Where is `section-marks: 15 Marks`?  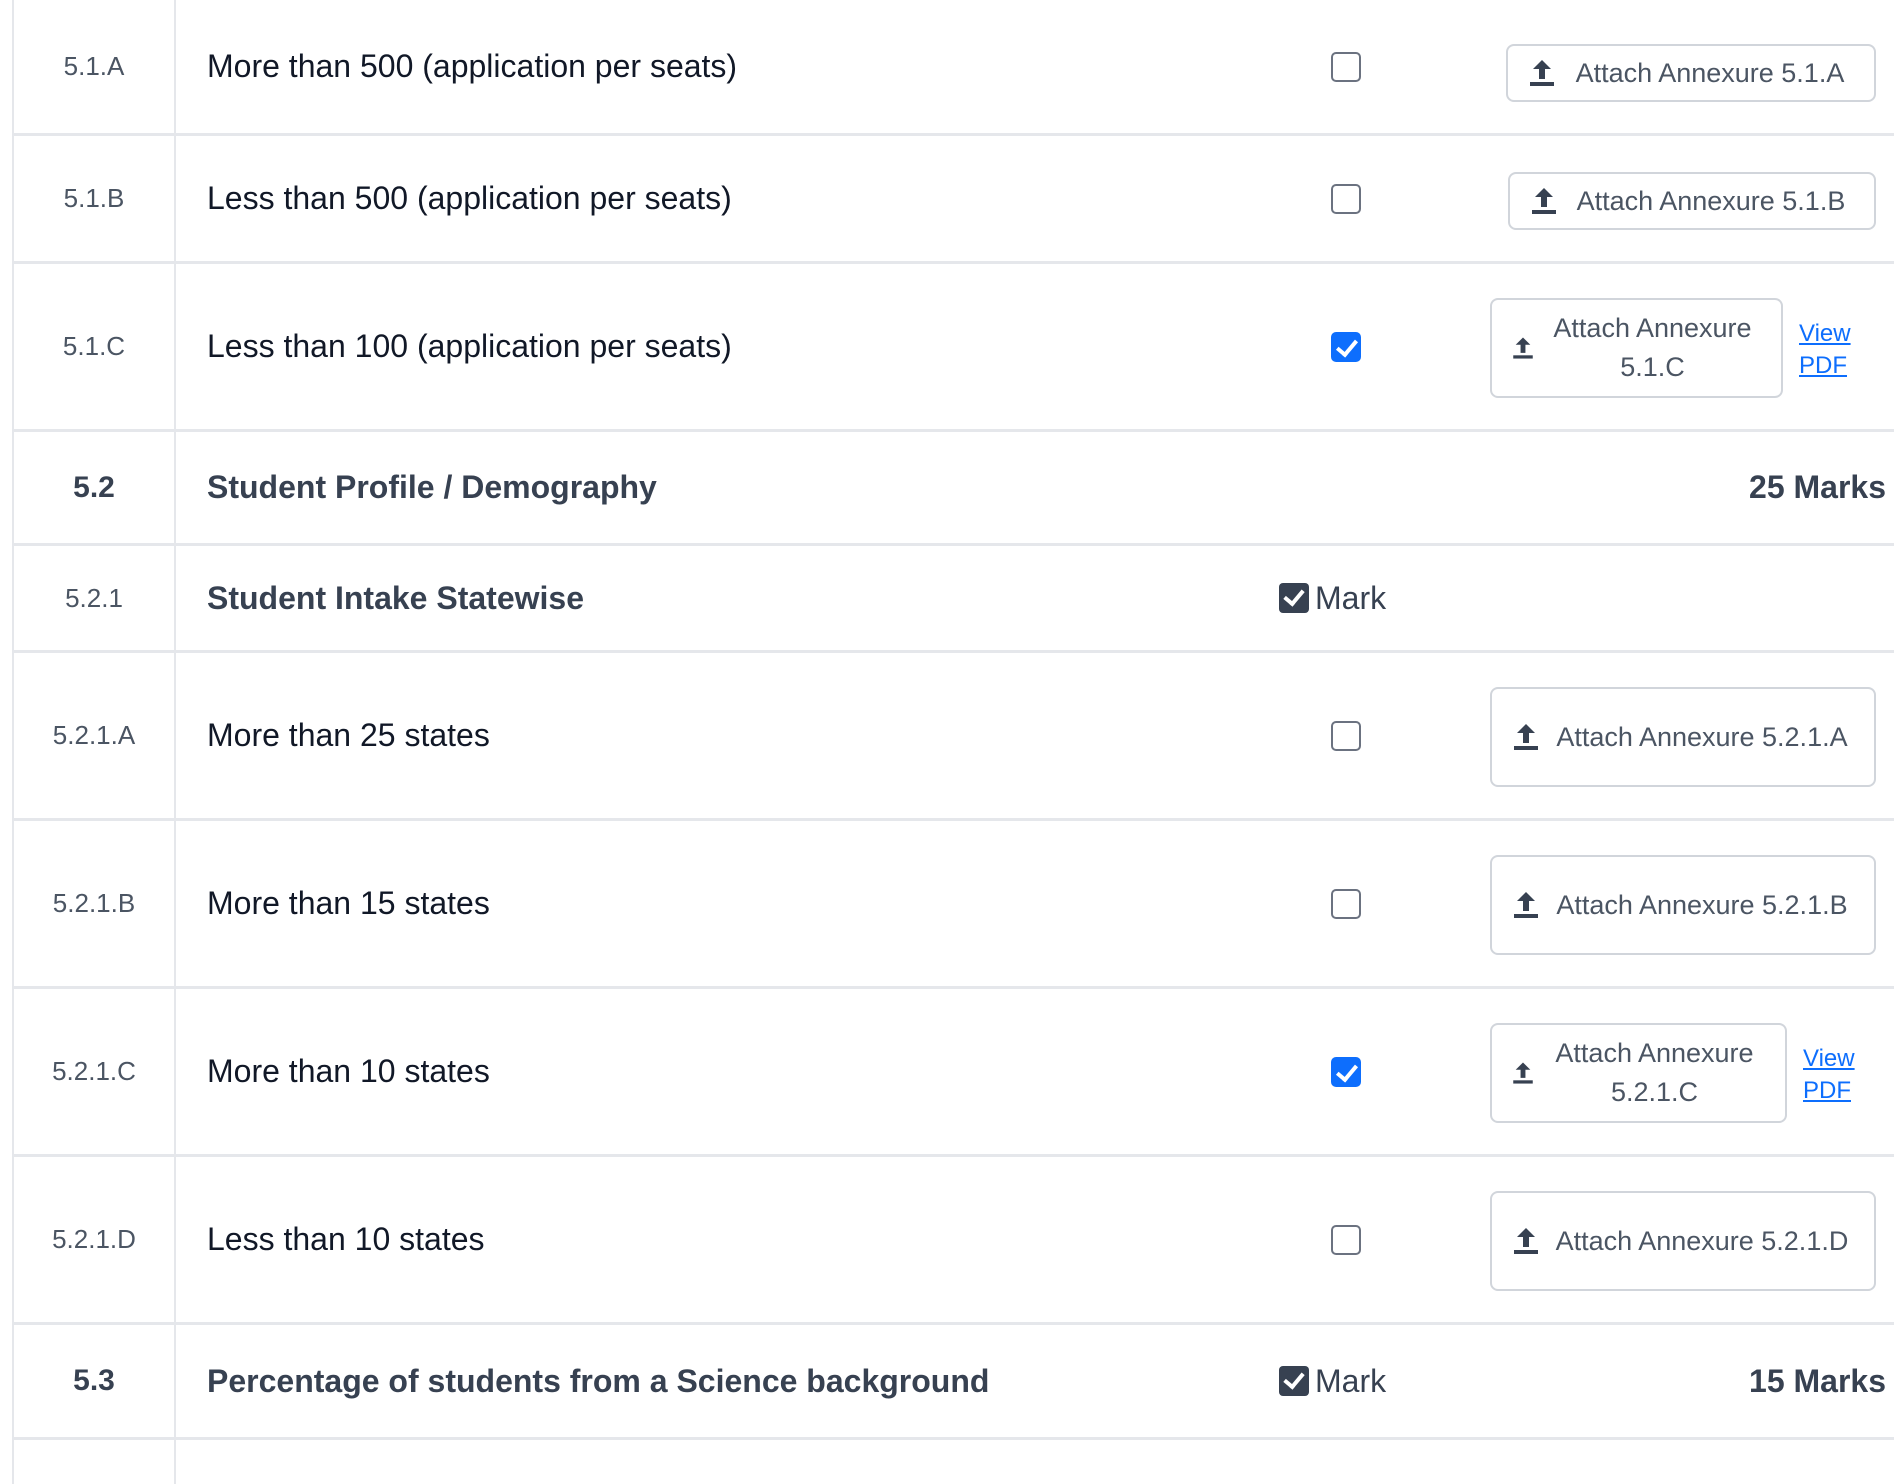 section-marks: 15 Marks is located at coordinates (1817, 1380).